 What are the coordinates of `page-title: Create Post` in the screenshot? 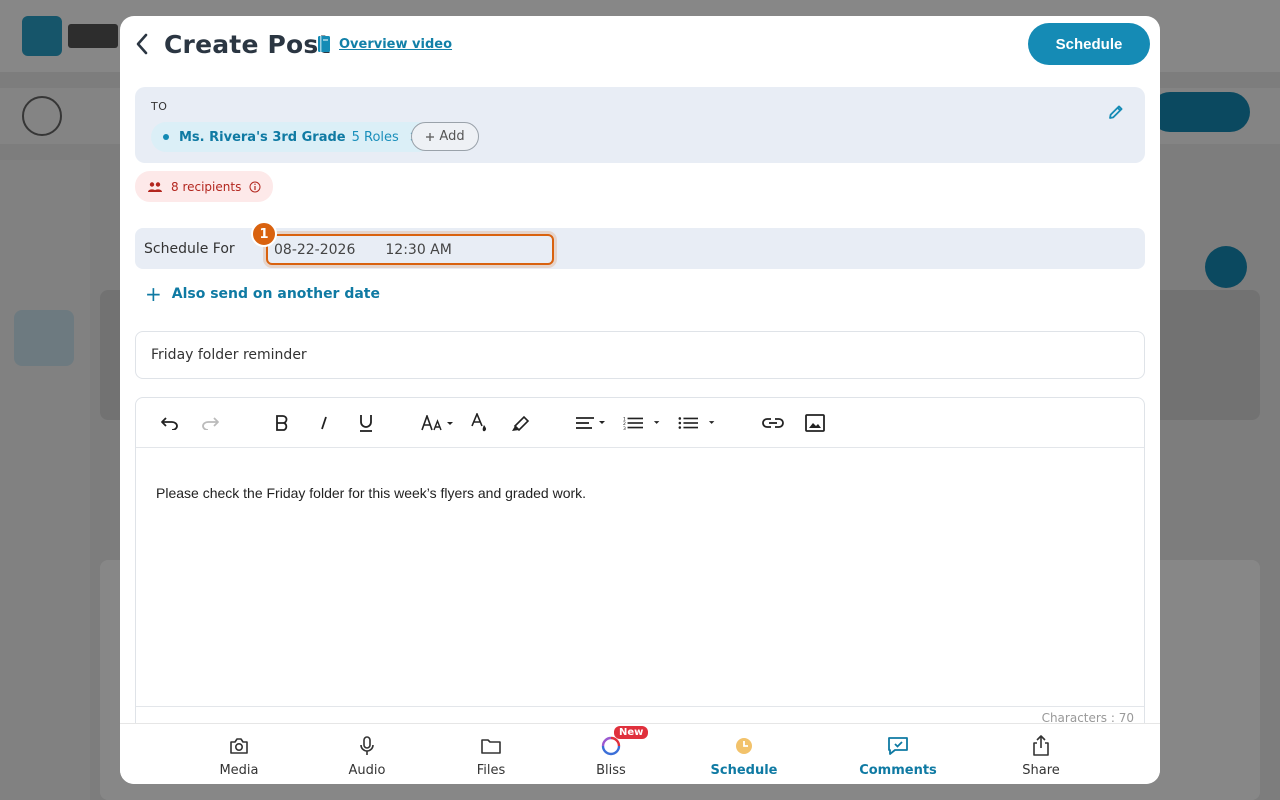 It's located at (247, 44).